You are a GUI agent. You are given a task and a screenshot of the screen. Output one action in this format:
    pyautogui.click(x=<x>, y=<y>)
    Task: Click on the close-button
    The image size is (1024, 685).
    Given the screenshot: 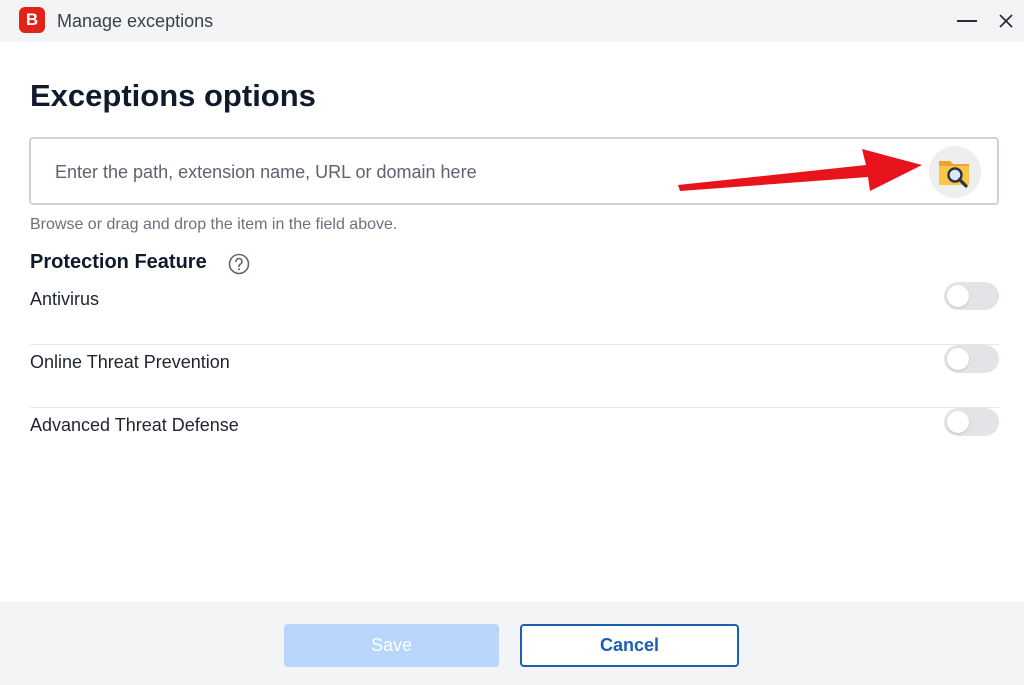 What is the action you would take?
    pyautogui.click(x=1006, y=21)
    